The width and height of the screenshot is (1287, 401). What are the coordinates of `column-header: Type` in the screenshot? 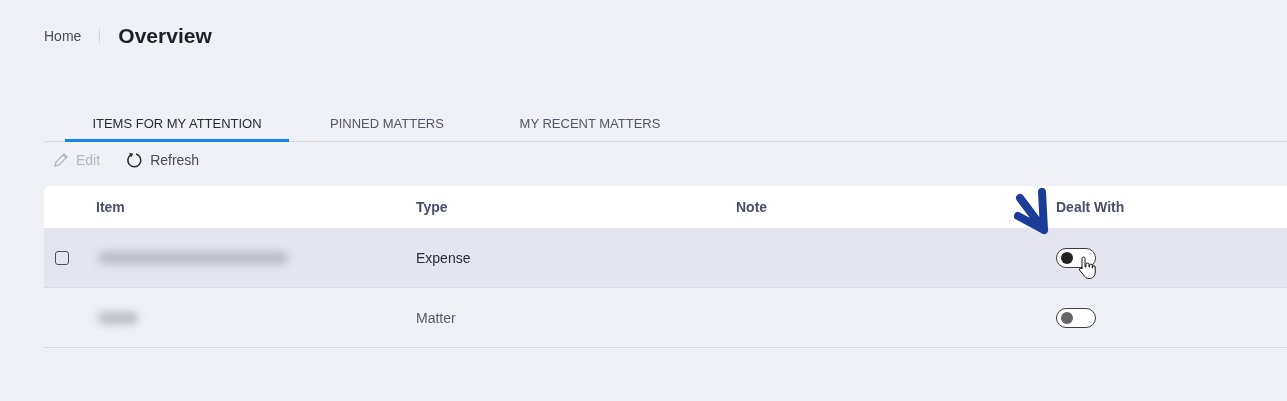 It's located at (432, 207).